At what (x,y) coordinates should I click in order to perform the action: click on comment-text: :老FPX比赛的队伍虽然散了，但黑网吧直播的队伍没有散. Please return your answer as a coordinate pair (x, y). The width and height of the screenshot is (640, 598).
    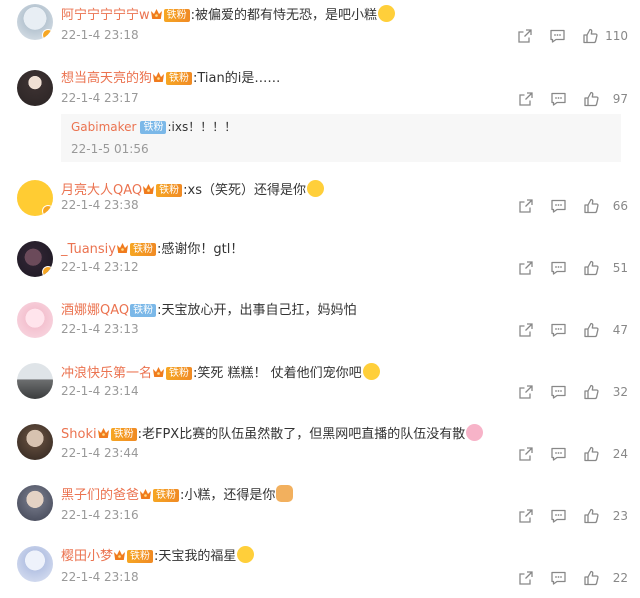
    Looking at the image, I should click on (301, 434).